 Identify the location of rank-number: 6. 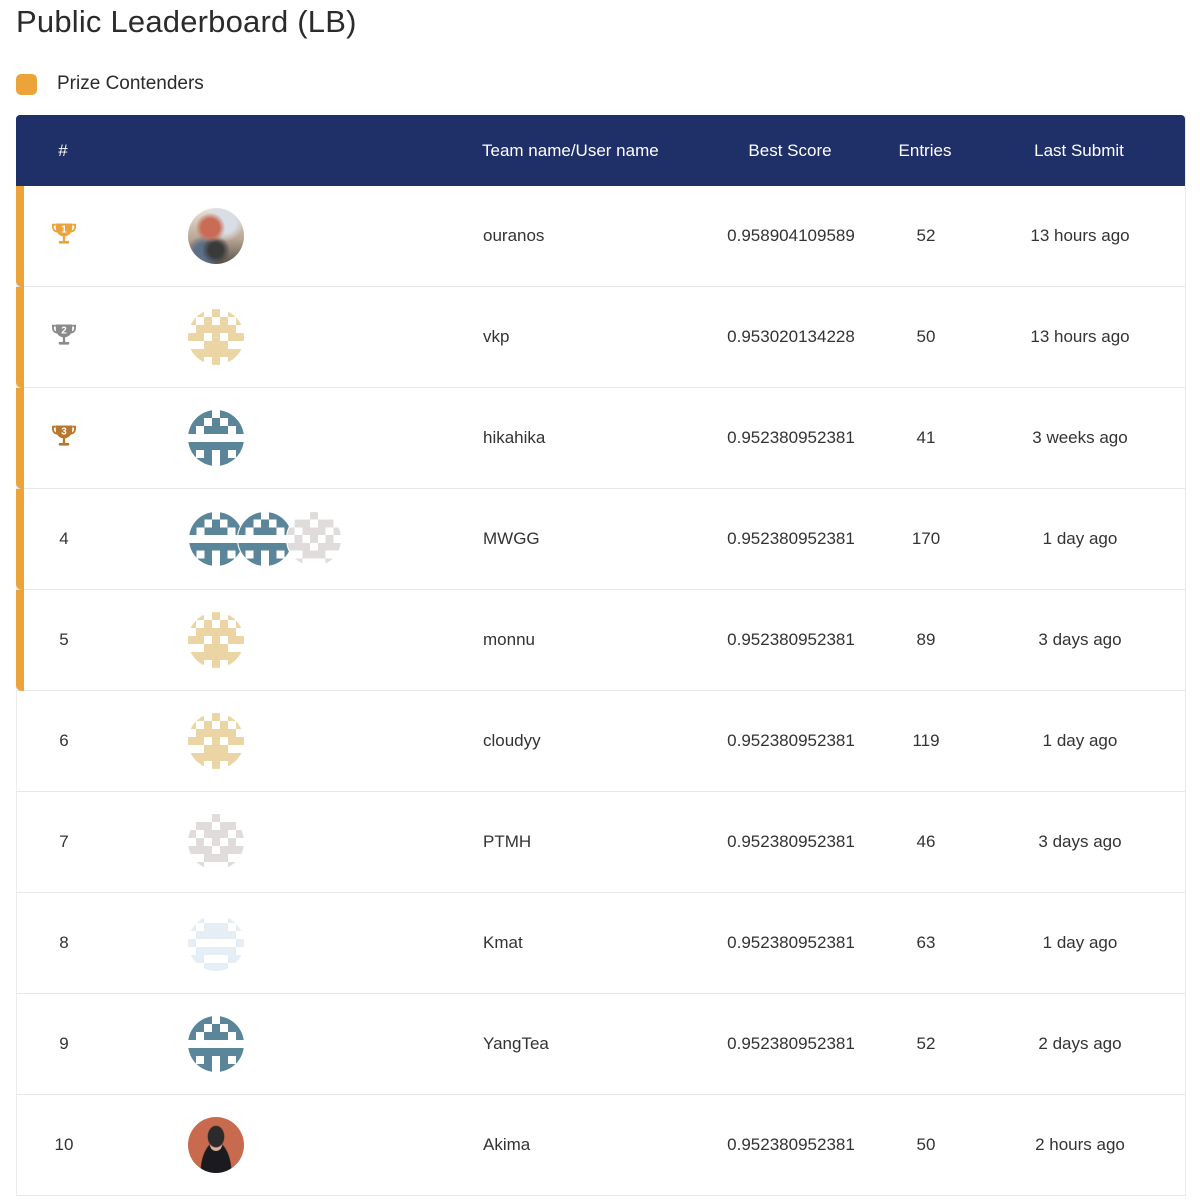
(64, 740).